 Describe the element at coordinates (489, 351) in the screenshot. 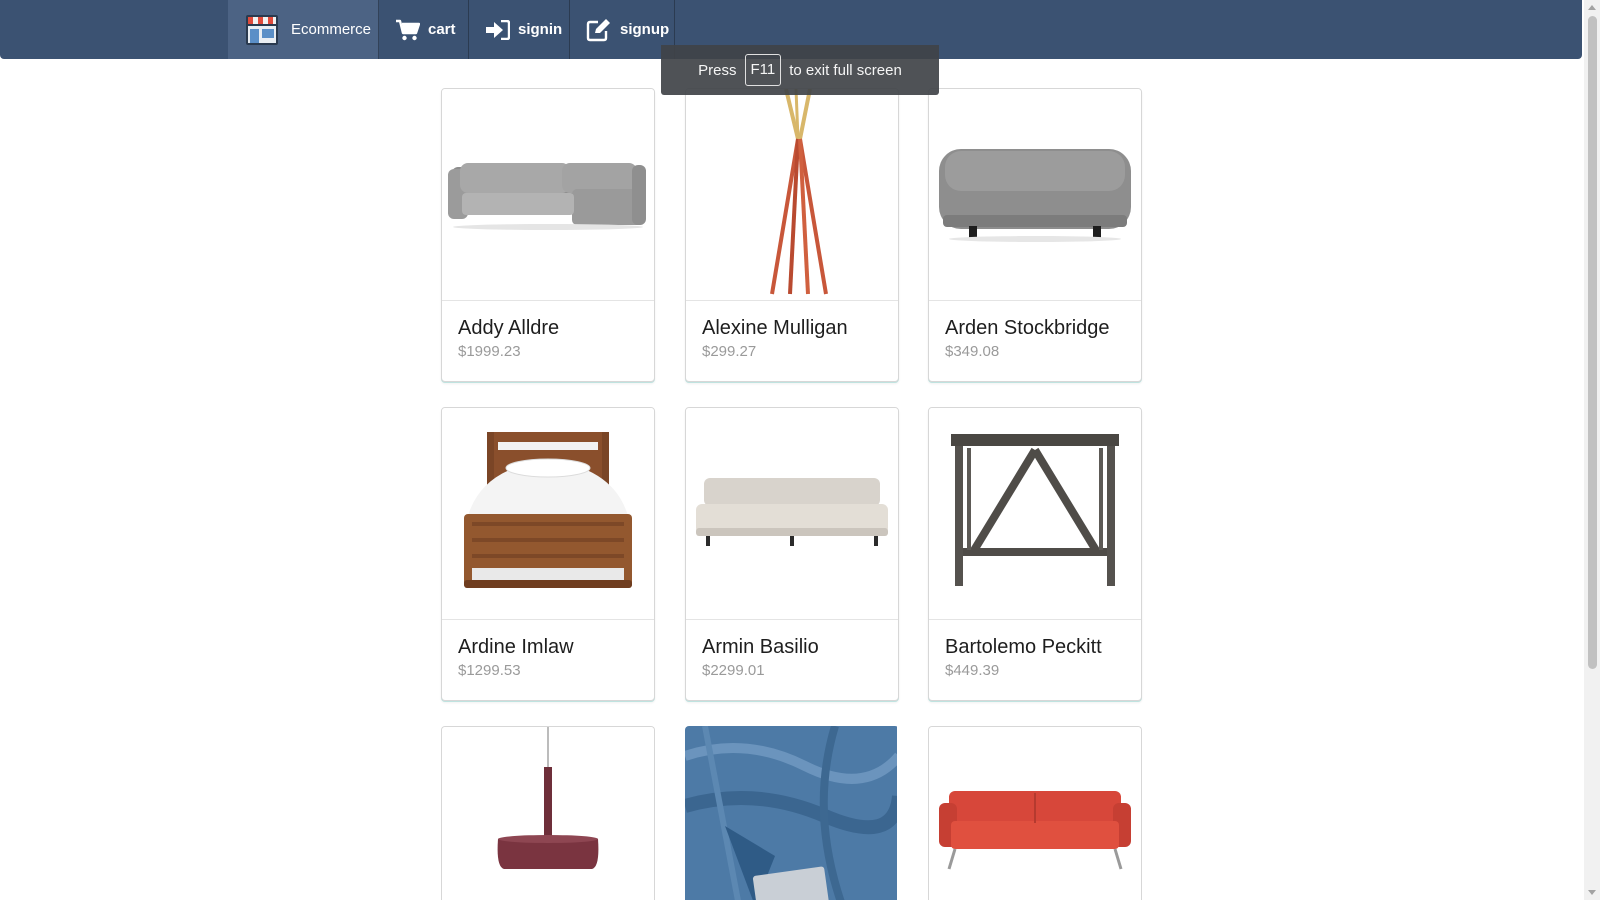

I see `product-price: $1999.23` at that location.